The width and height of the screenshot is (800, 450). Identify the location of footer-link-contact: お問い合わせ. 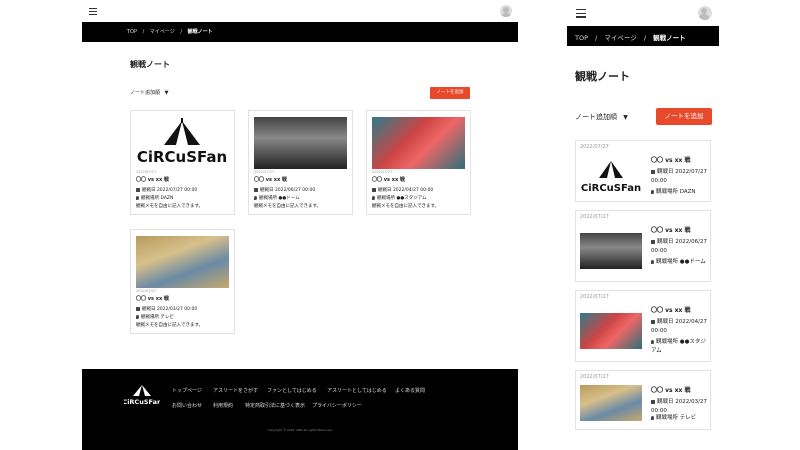
(187, 405).